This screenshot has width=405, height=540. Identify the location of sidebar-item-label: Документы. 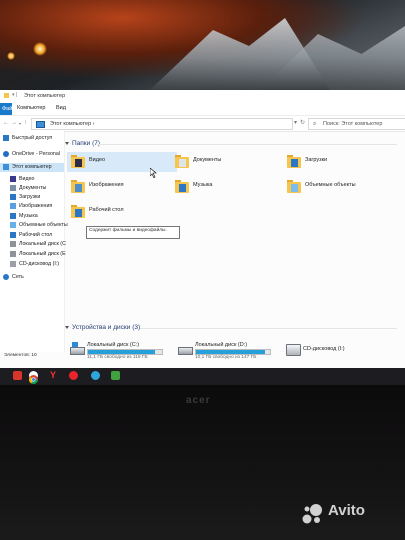
(33, 188).